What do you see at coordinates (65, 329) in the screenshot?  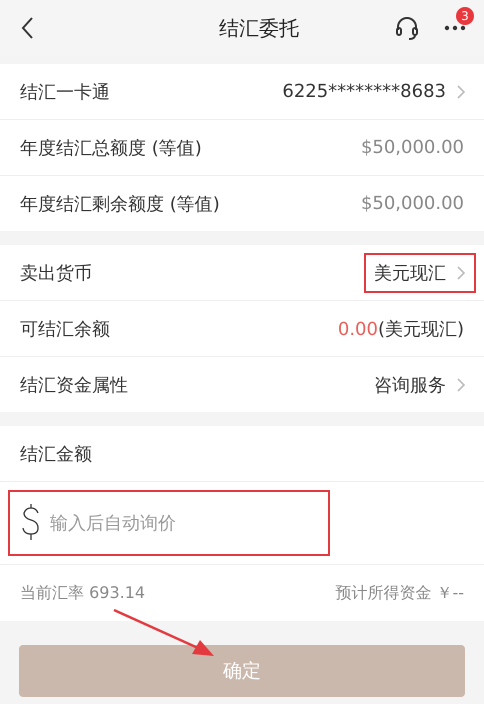 I see `row-label: 可结汇余额` at bounding box center [65, 329].